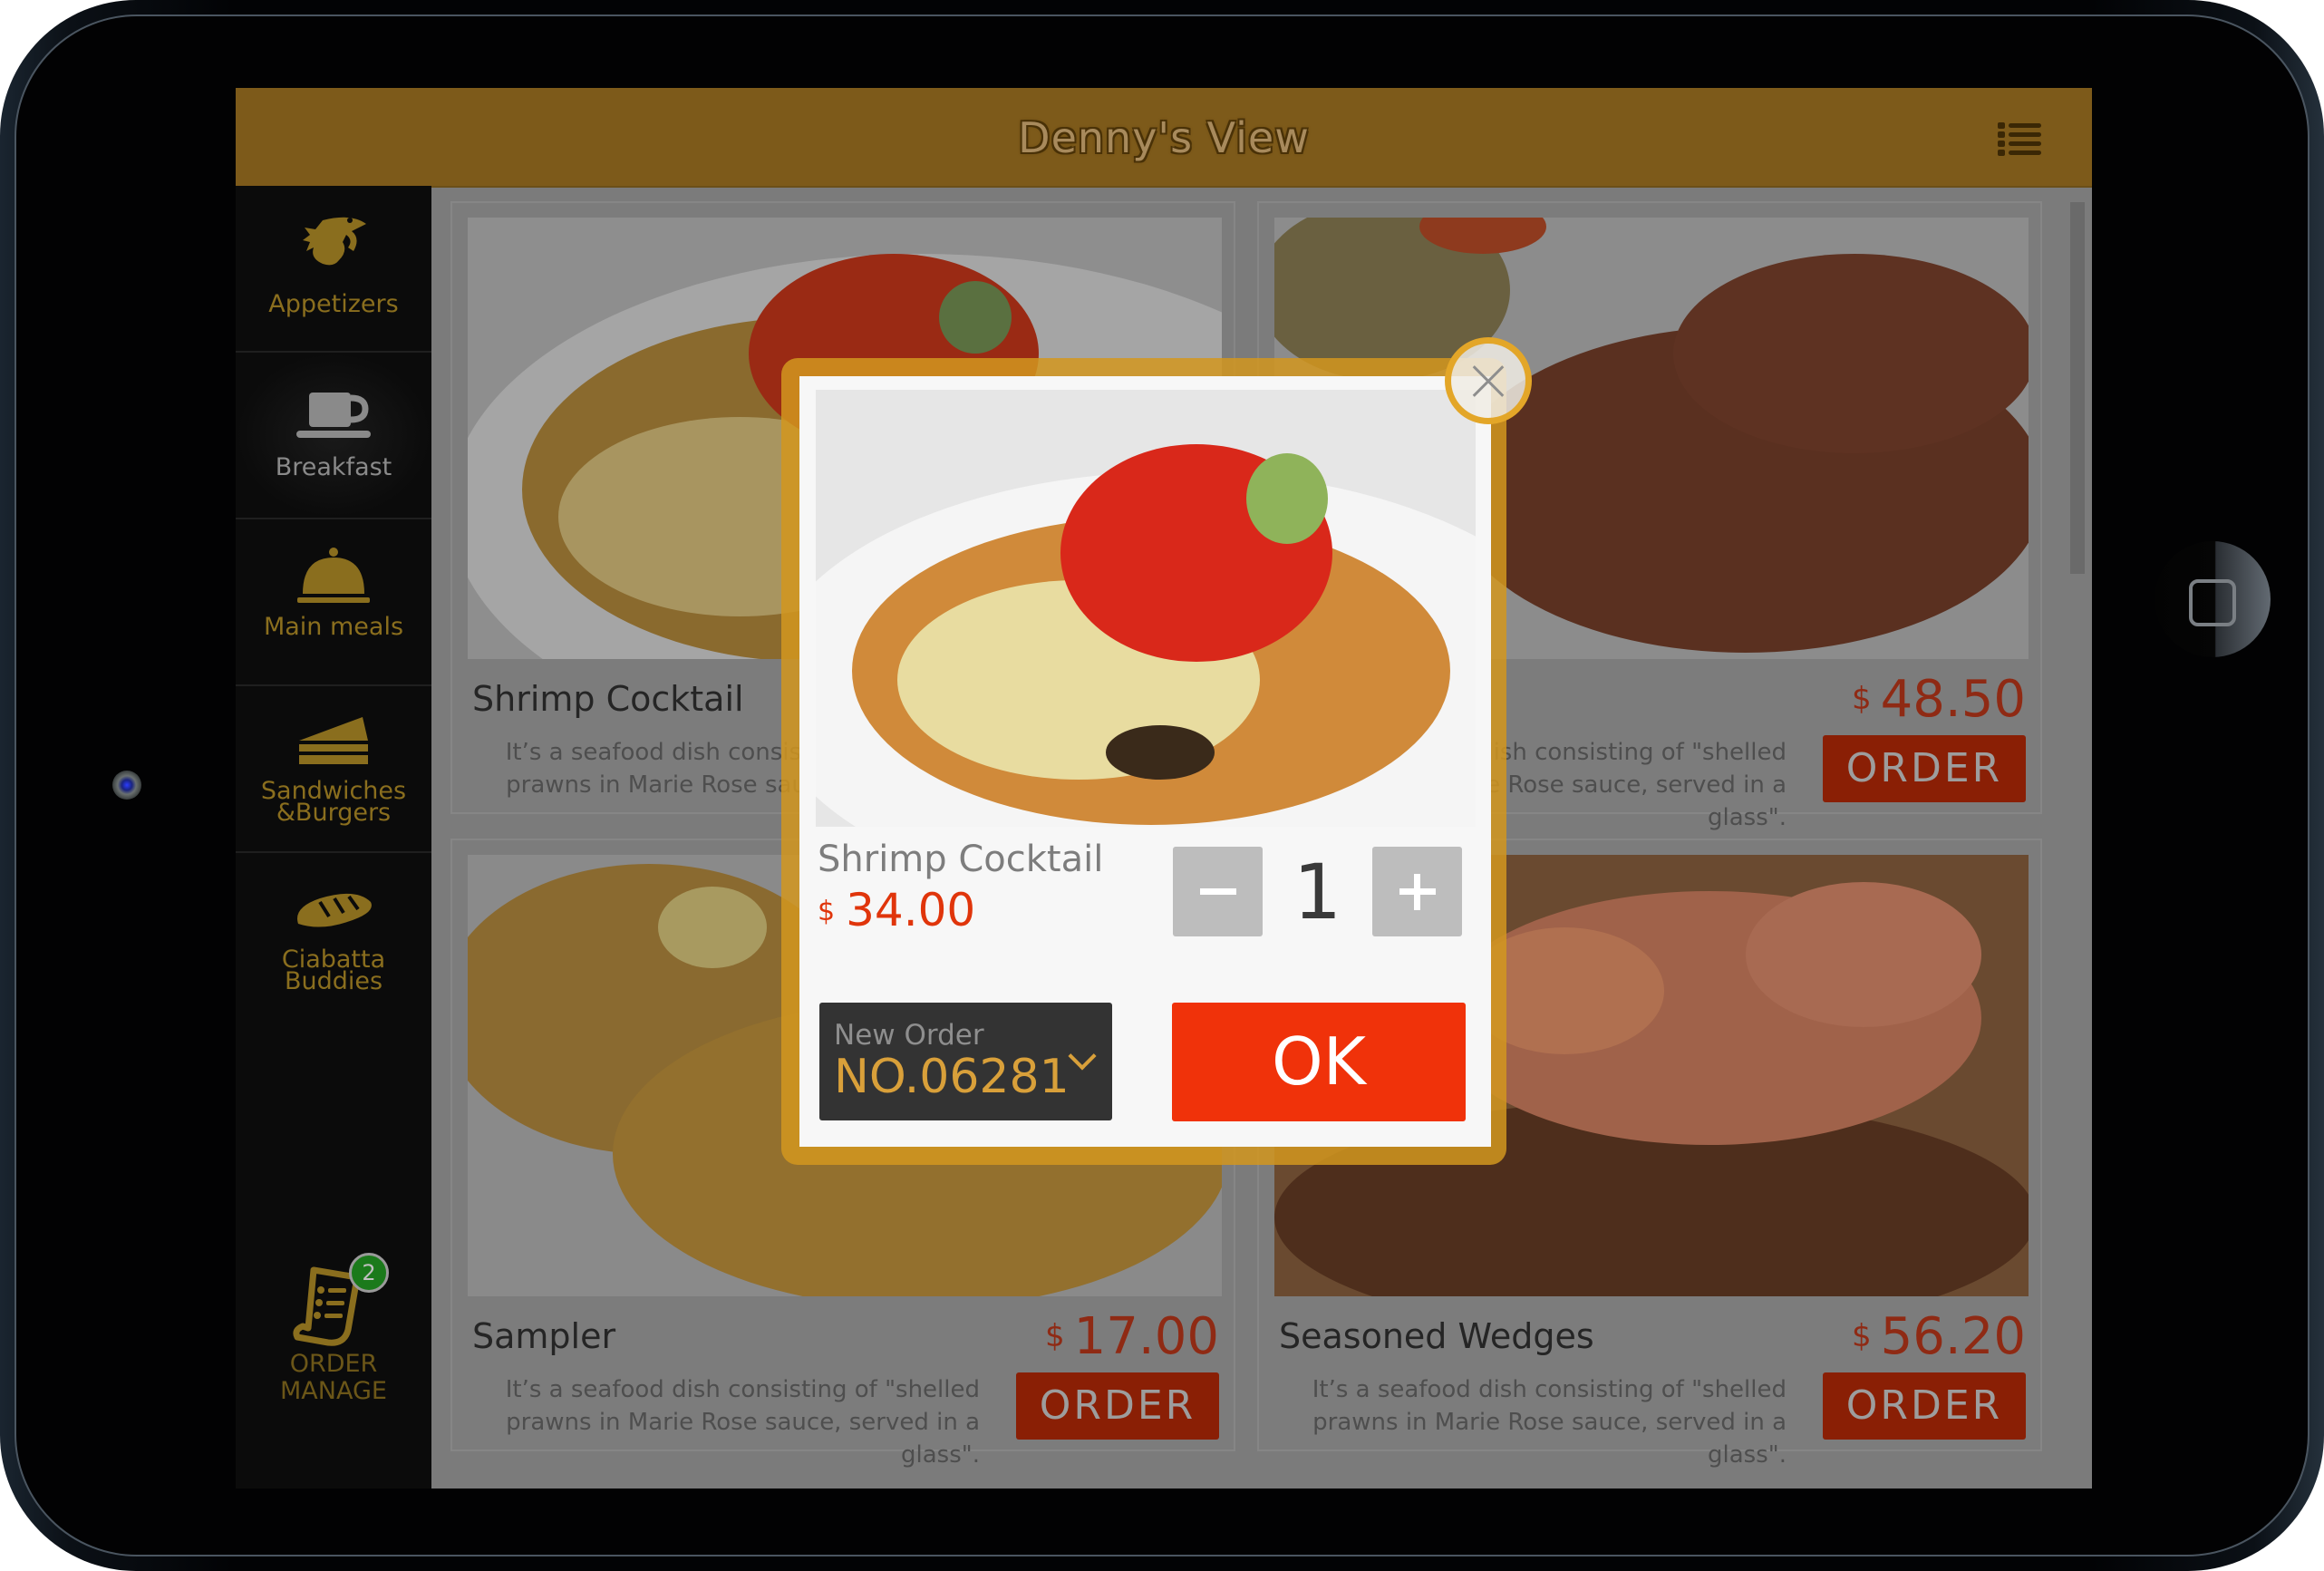 The image size is (2324, 1571). What do you see at coordinates (333, 575) in the screenshot?
I see `cloche-icon` at bounding box center [333, 575].